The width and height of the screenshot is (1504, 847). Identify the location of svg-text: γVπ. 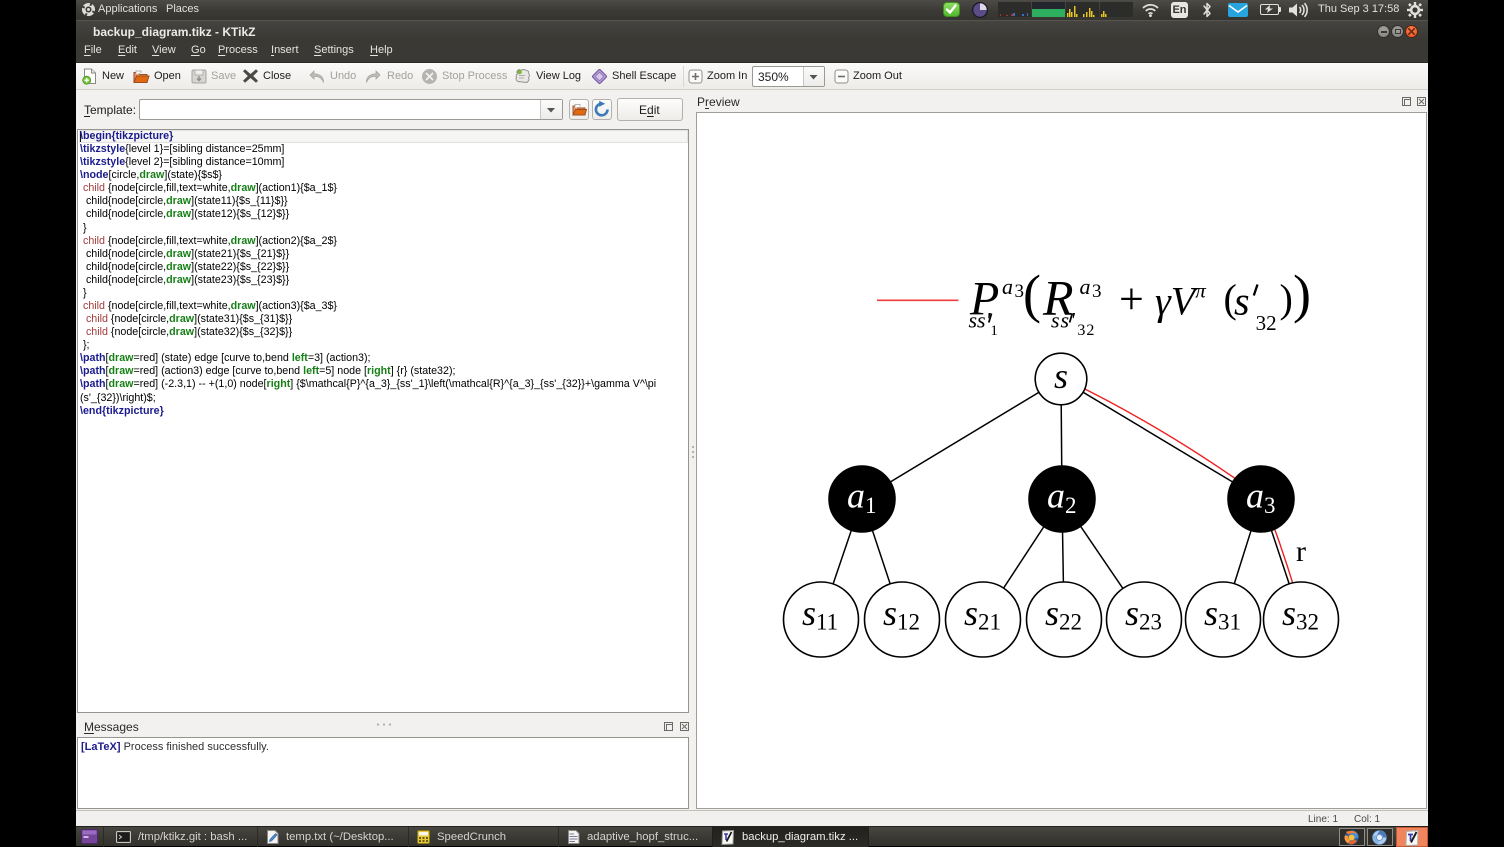
(1180, 300).